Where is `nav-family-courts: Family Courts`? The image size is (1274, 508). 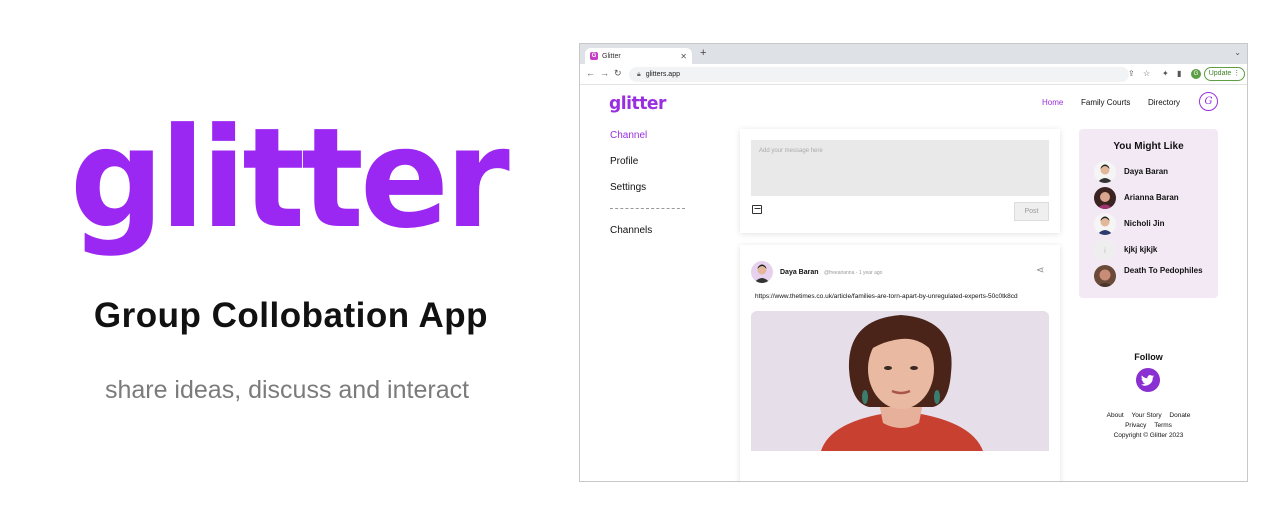
nav-family-courts: Family Courts is located at coordinates (1105, 102).